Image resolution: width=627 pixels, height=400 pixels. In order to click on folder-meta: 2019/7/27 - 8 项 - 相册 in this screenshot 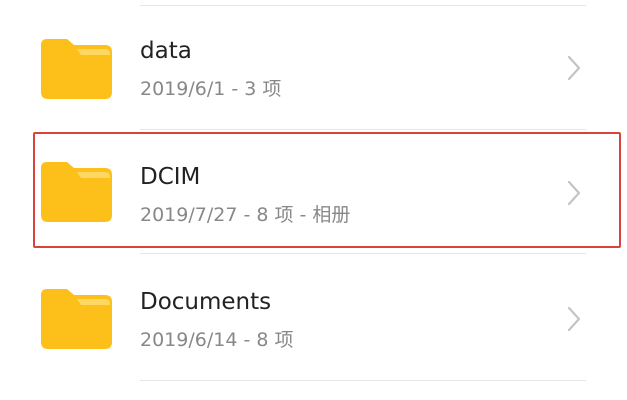, I will do `click(245, 215)`.